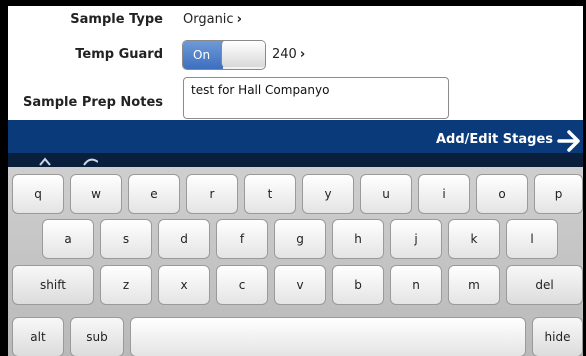  What do you see at coordinates (494, 139) in the screenshot?
I see `add-edit-stages-link: Add/Edit Stages` at bounding box center [494, 139].